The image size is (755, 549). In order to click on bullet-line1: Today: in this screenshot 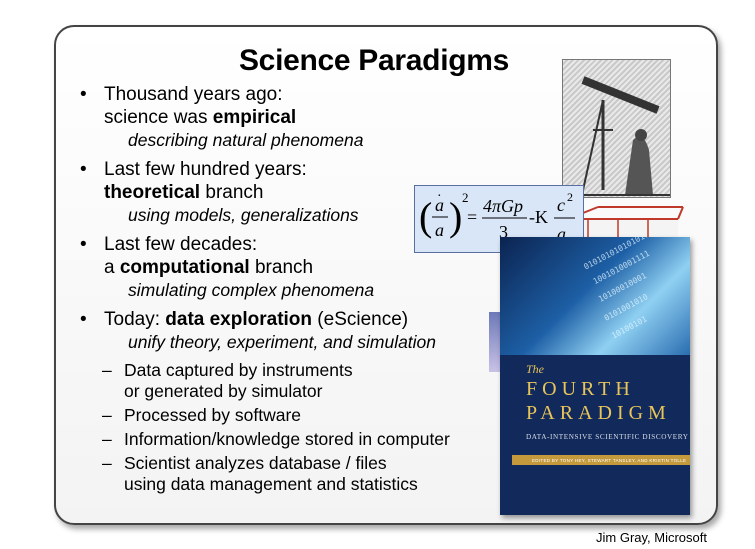, I will do `click(135, 319)`.